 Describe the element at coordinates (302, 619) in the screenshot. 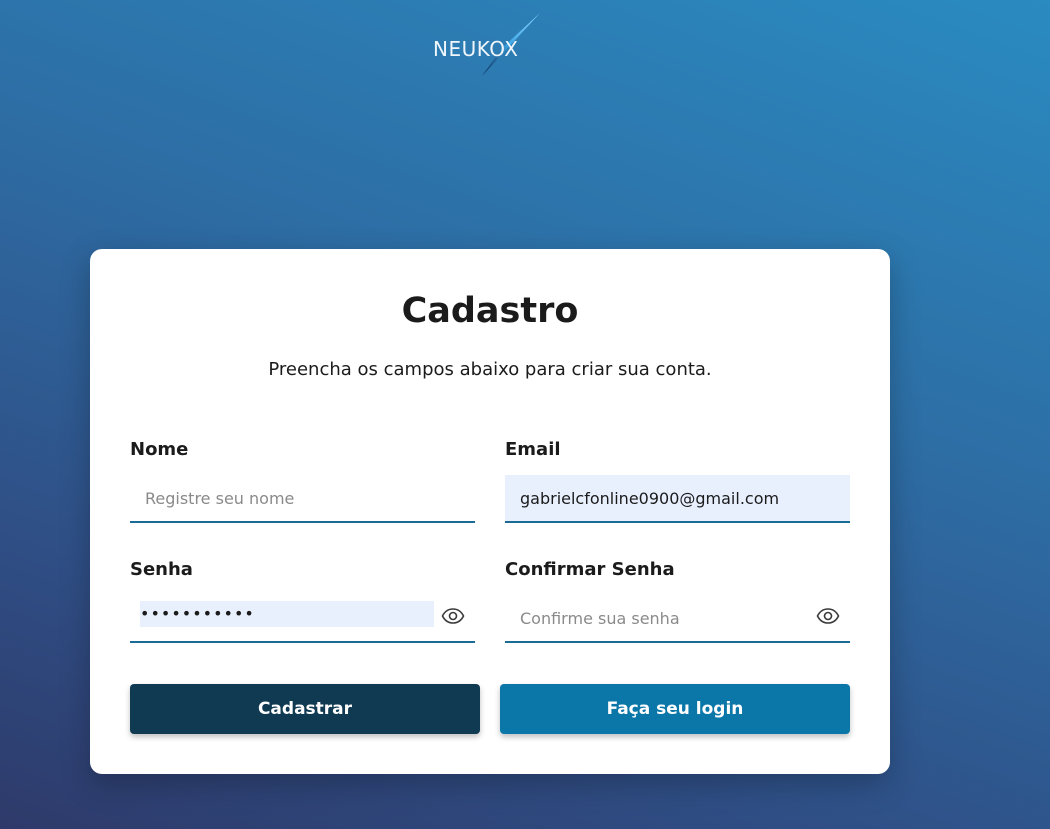

I see `password-field-wrapper: •••••••••••` at that location.